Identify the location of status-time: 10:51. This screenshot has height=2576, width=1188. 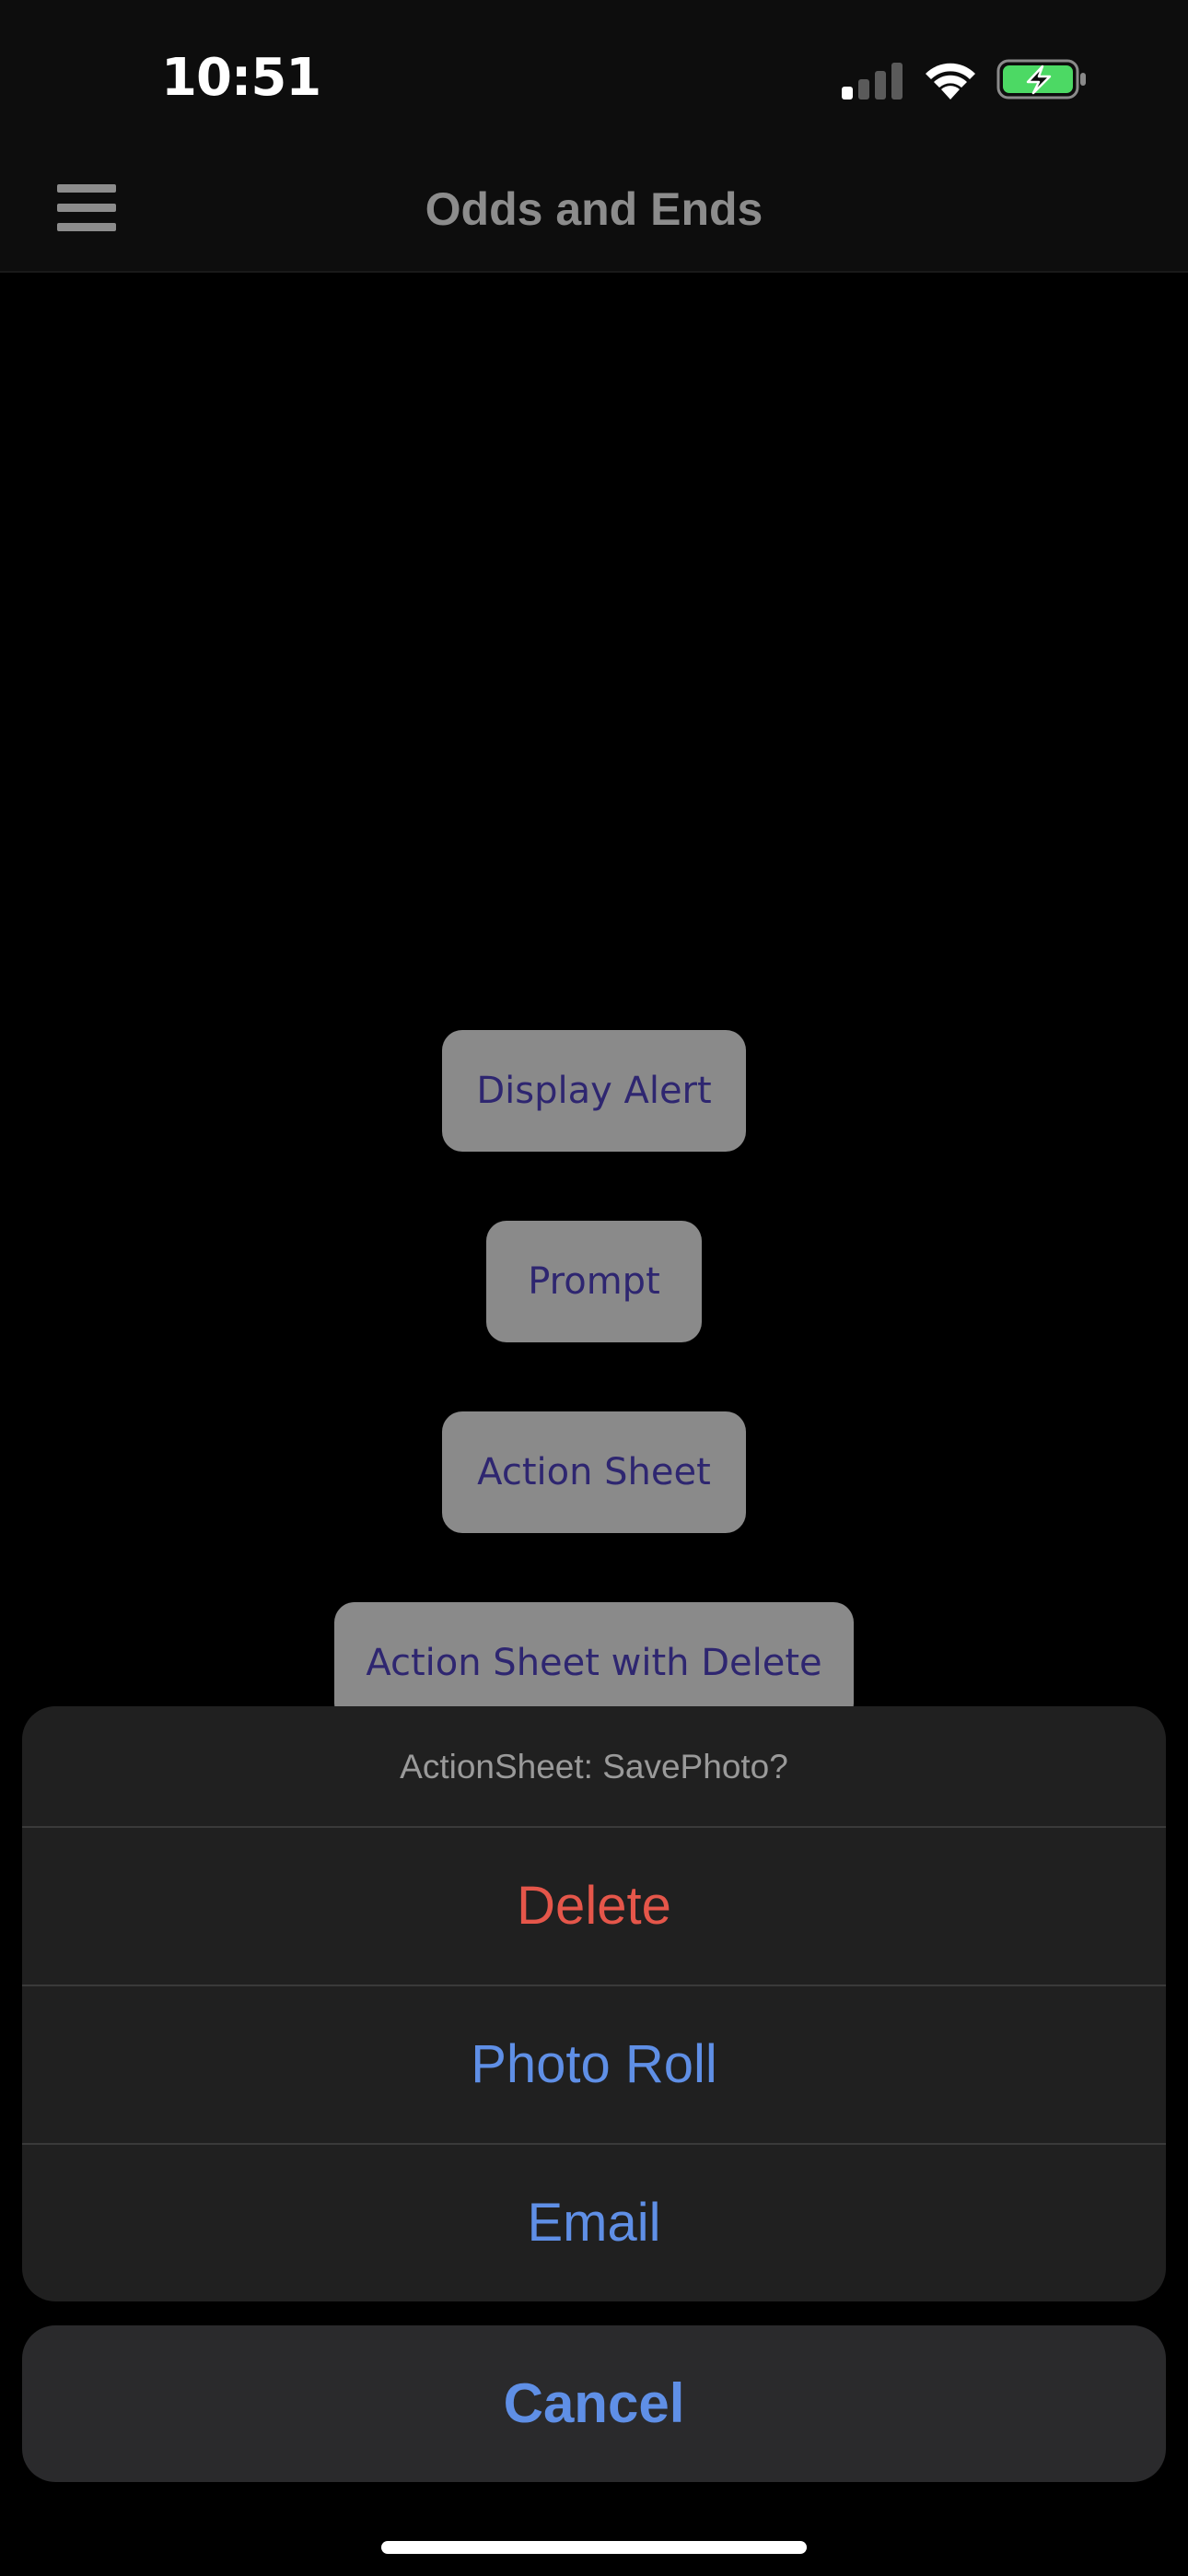
(241, 78).